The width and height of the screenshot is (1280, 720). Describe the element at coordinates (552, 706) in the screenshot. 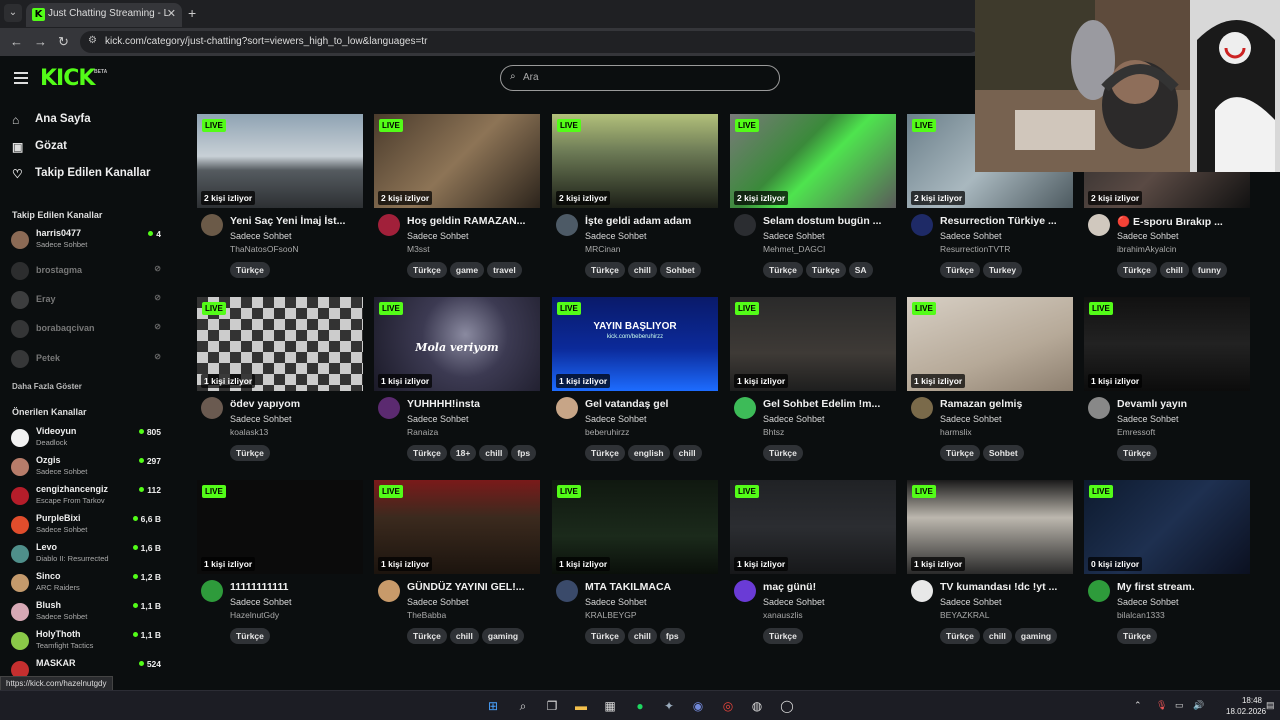

I see `task-view-icon: ❐` at that location.